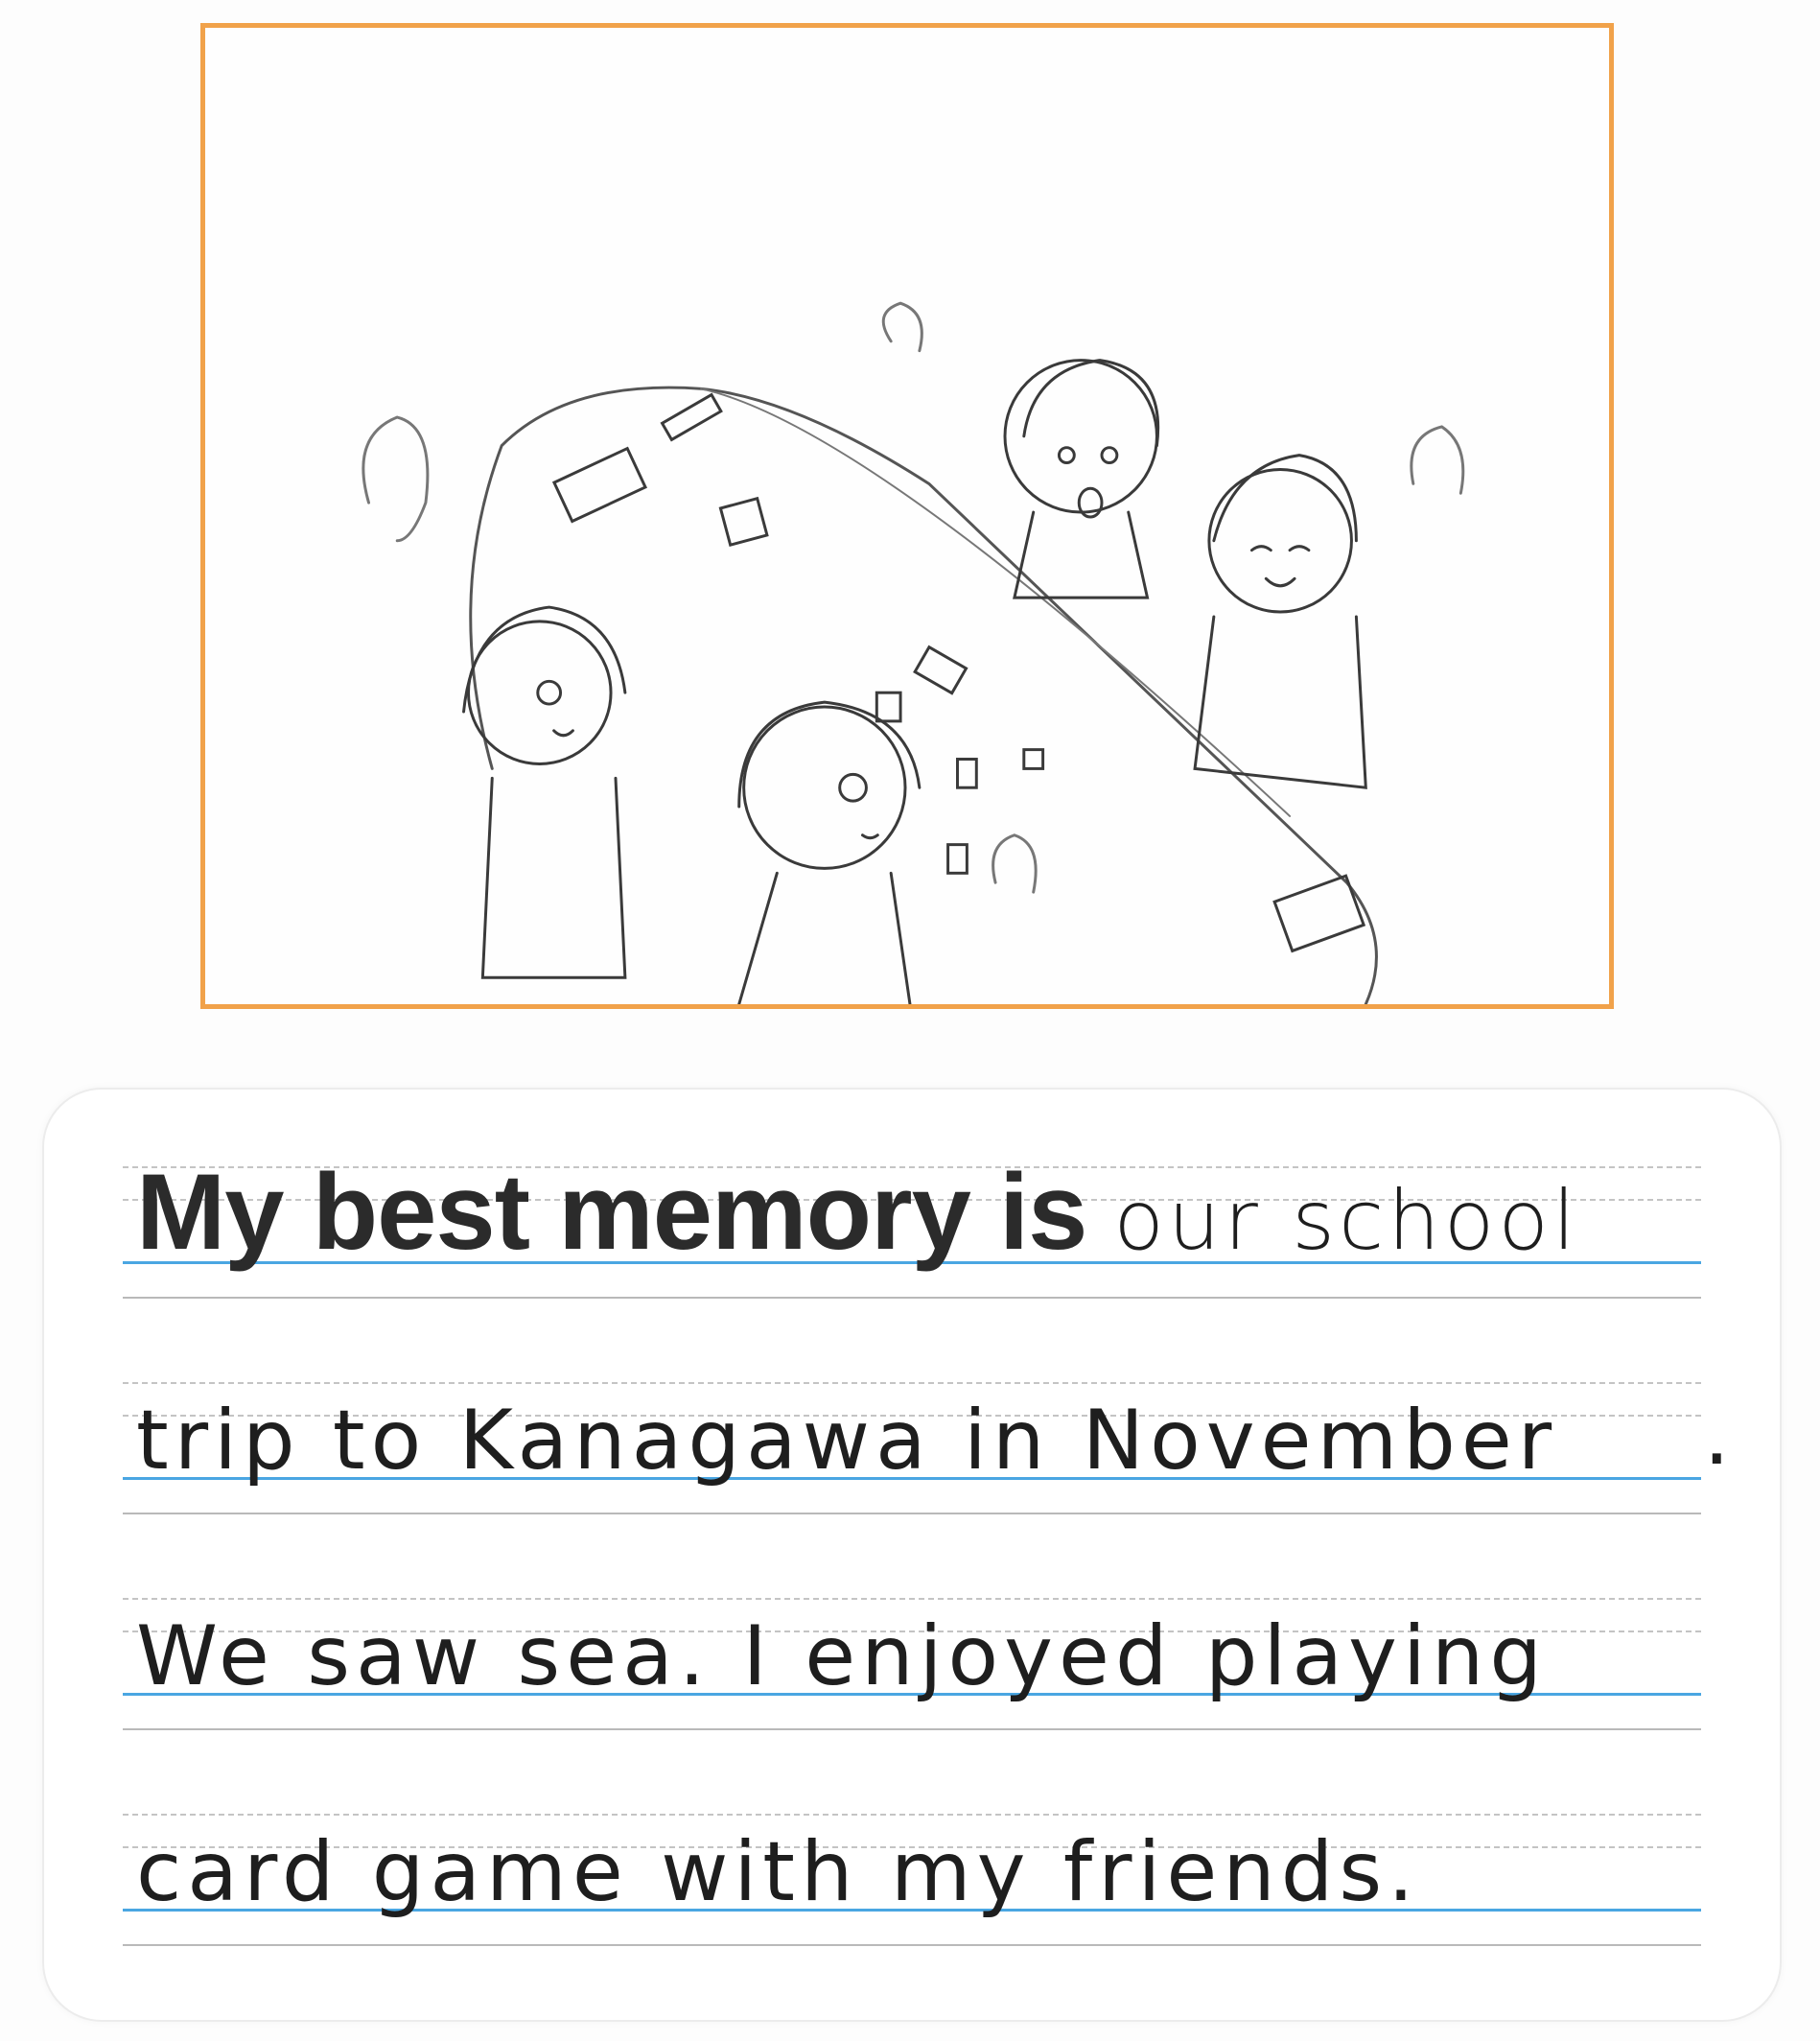  What do you see at coordinates (778, 1872) in the screenshot?
I see `line-4-text: card game with my friends.` at bounding box center [778, 1872].